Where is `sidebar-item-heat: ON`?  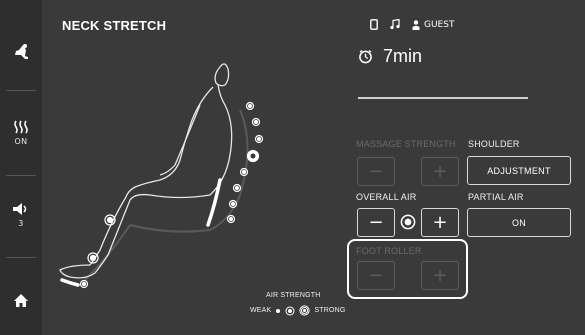 sidebar-item-heat: ON is located at coordinates (21, 133).